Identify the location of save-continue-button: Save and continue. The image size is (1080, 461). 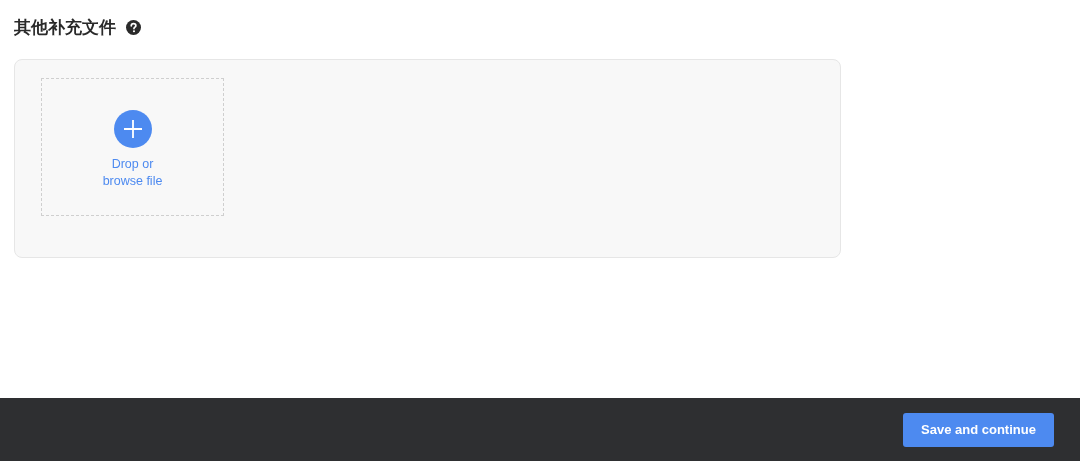
(978, 429).